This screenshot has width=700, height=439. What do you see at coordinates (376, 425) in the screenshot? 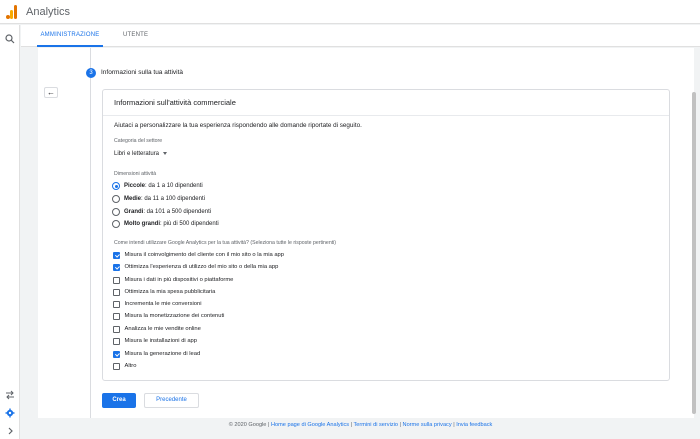
I see `footer-link-terms: Termini di servizio` at bounding box center [376, 425].